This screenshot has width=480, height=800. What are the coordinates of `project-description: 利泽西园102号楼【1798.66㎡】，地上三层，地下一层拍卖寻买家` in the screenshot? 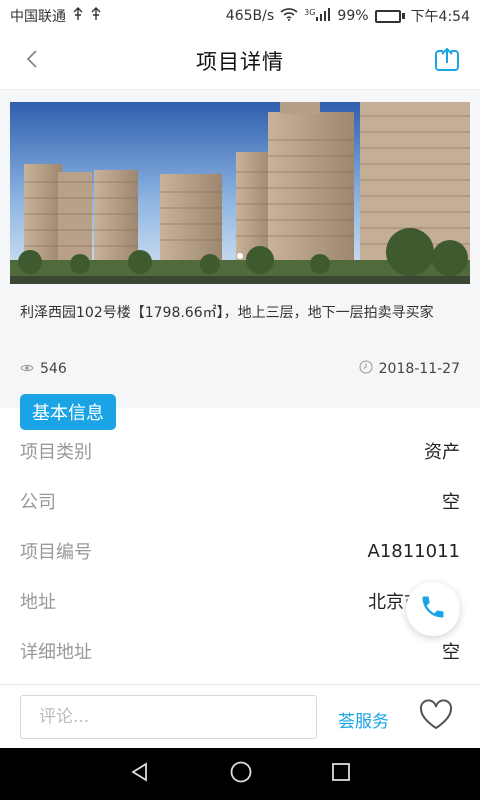 It's located at (227, 313).